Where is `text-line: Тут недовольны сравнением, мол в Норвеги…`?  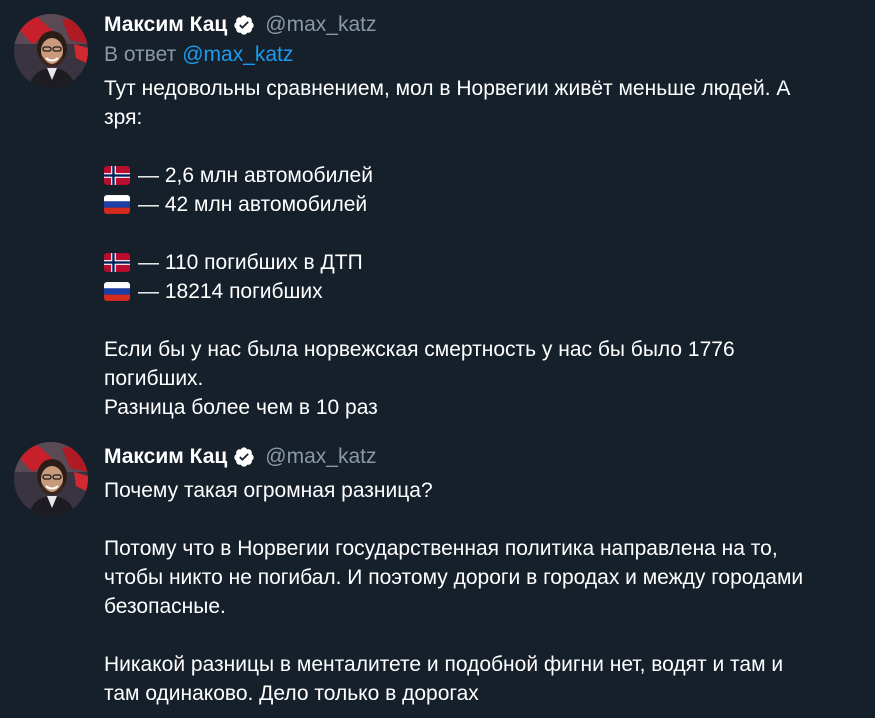
text-line: Тут недовольны сравнением, мол в Норвеги… is located at coordinates (447, 88).